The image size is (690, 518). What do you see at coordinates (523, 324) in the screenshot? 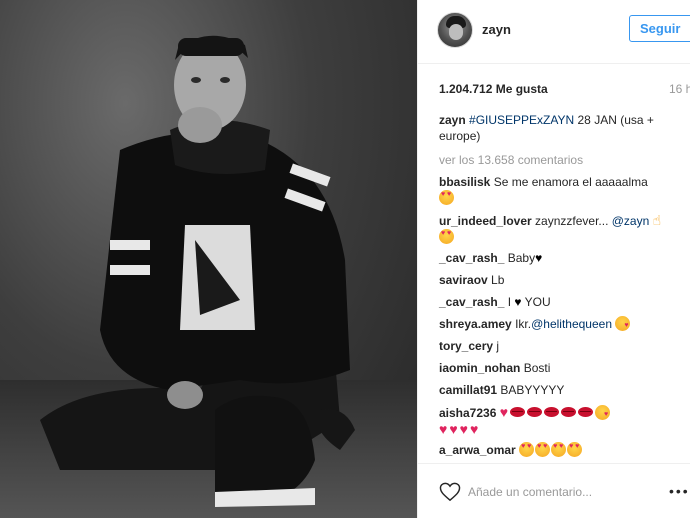
I see `comment-text: Ikr.` at bounding box center [523, 324].